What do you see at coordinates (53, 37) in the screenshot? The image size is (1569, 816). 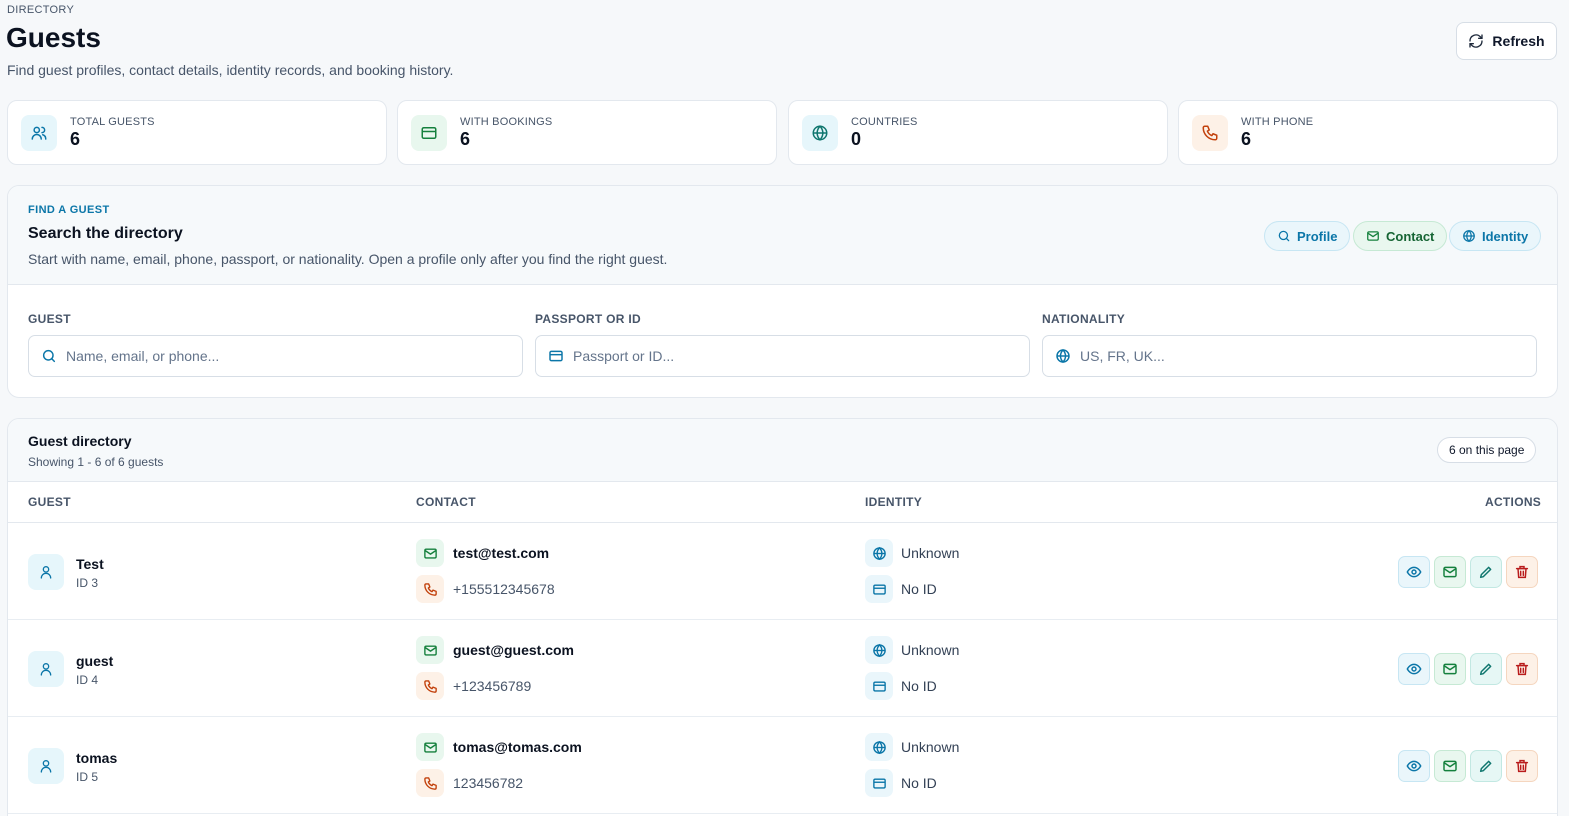 I see `page-title: Guests` at bounding box center [53, 37].